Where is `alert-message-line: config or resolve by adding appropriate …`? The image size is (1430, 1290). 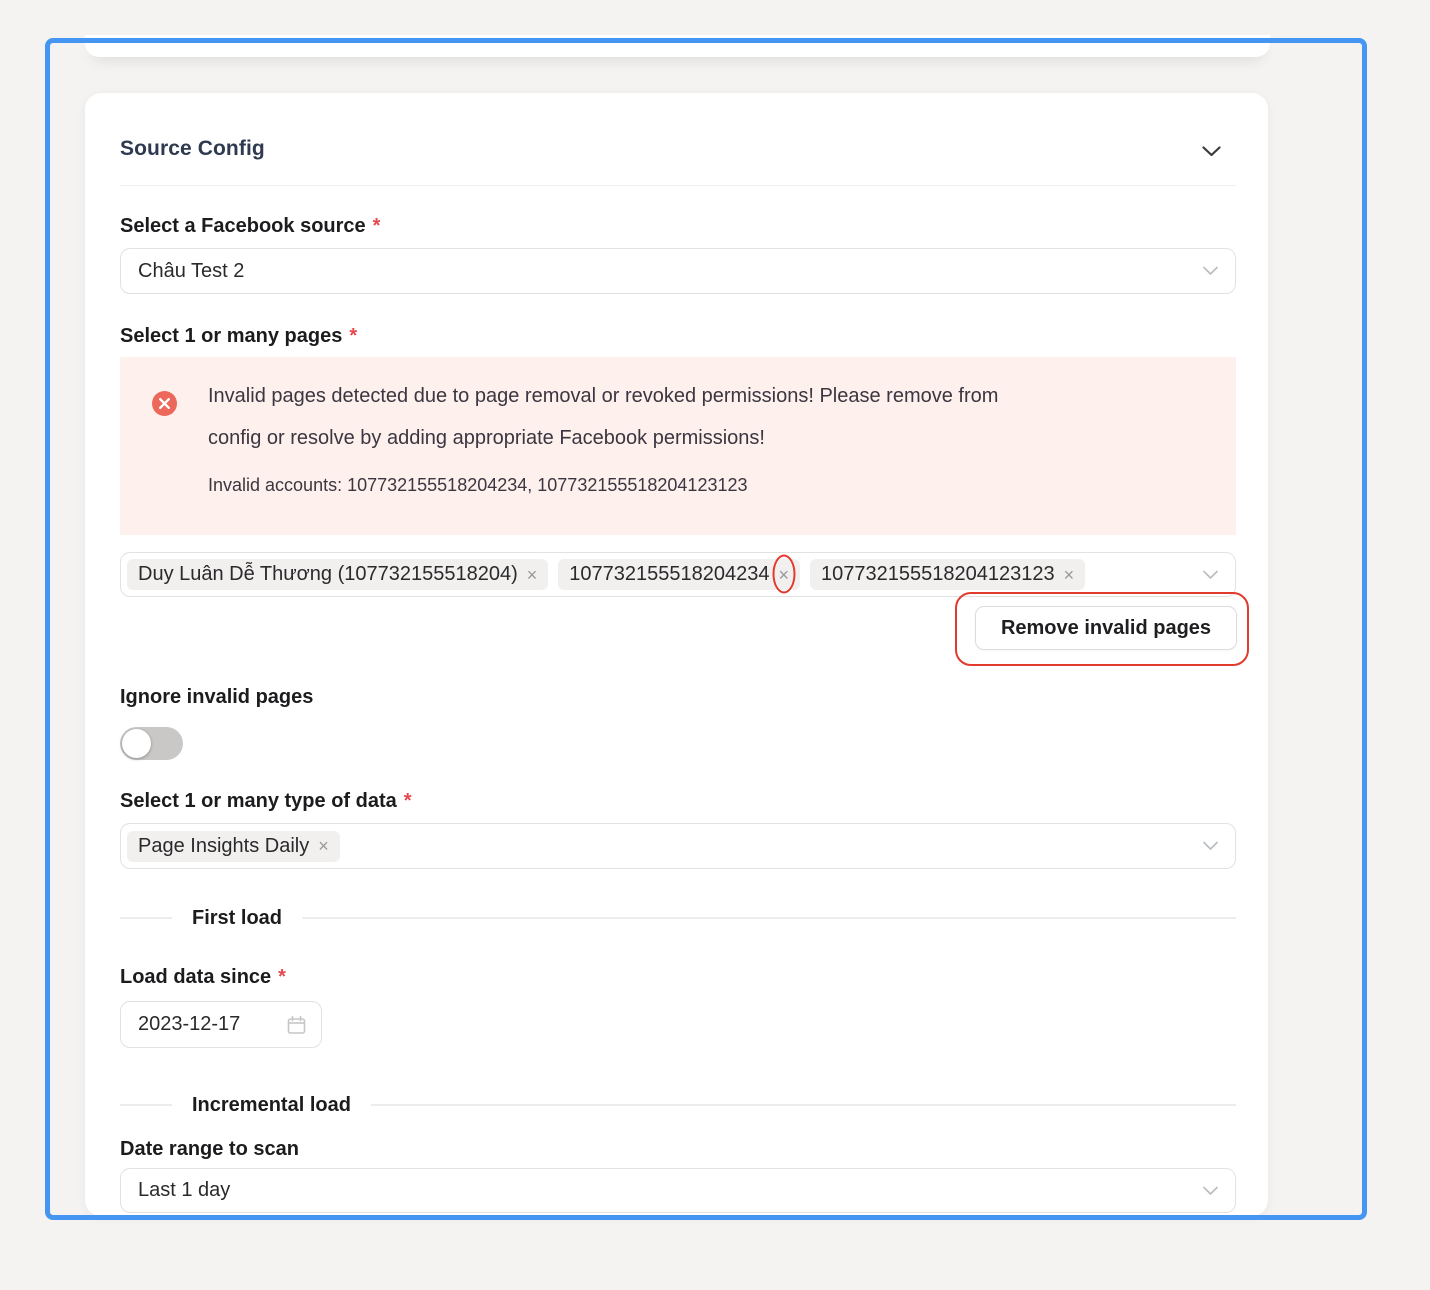 alert-message-line: config or resolve by adding appropriate … is located at coordinates (486, 438).